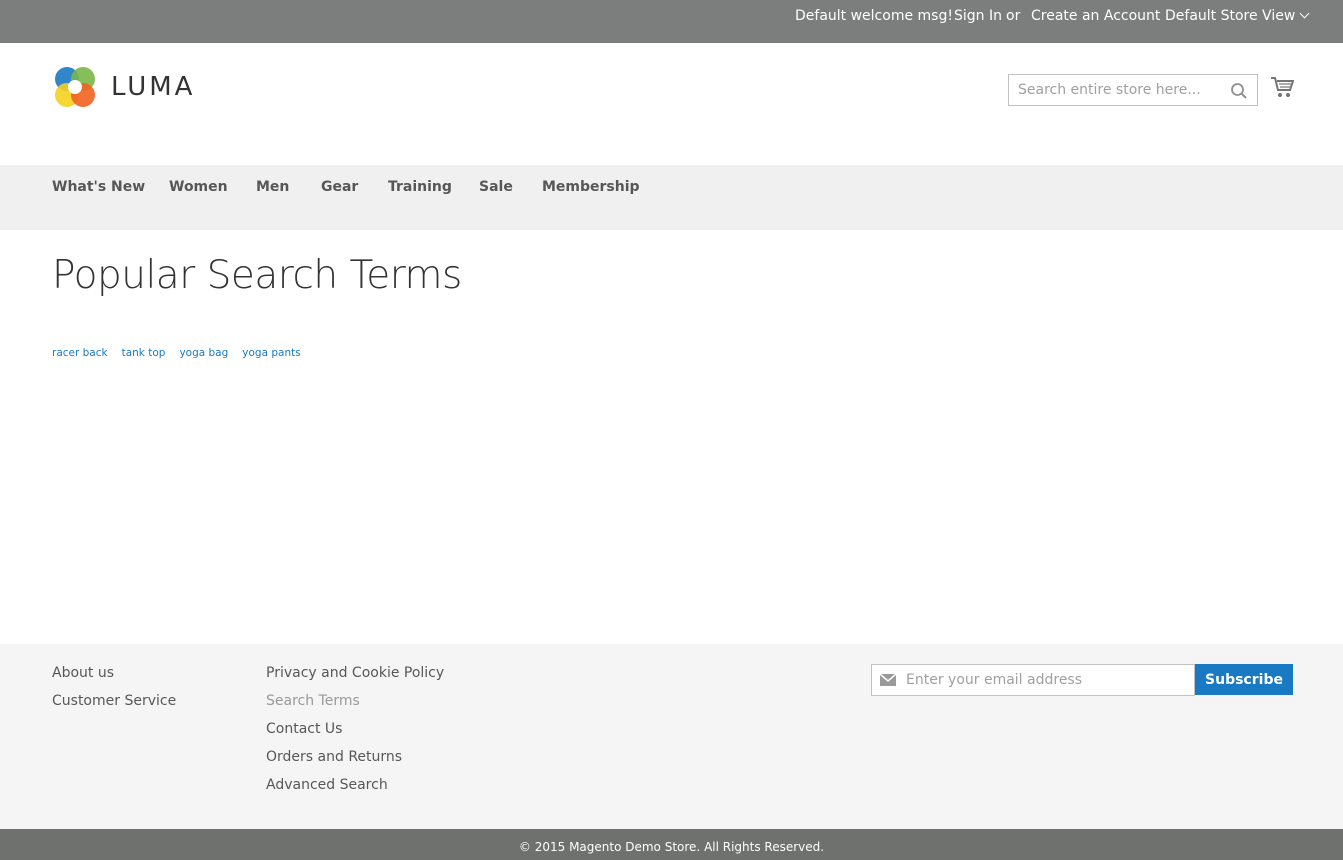 The height and width of the screenshot is (860, 1343). I want to click on luma-logo-icon, so click(75, 87).